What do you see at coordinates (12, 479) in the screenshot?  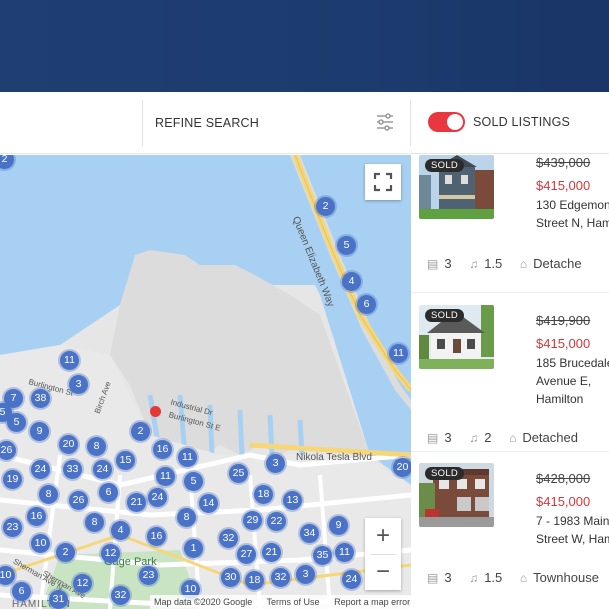 I see `map-cluster-marker: 19` at bounding box center [12, 479].